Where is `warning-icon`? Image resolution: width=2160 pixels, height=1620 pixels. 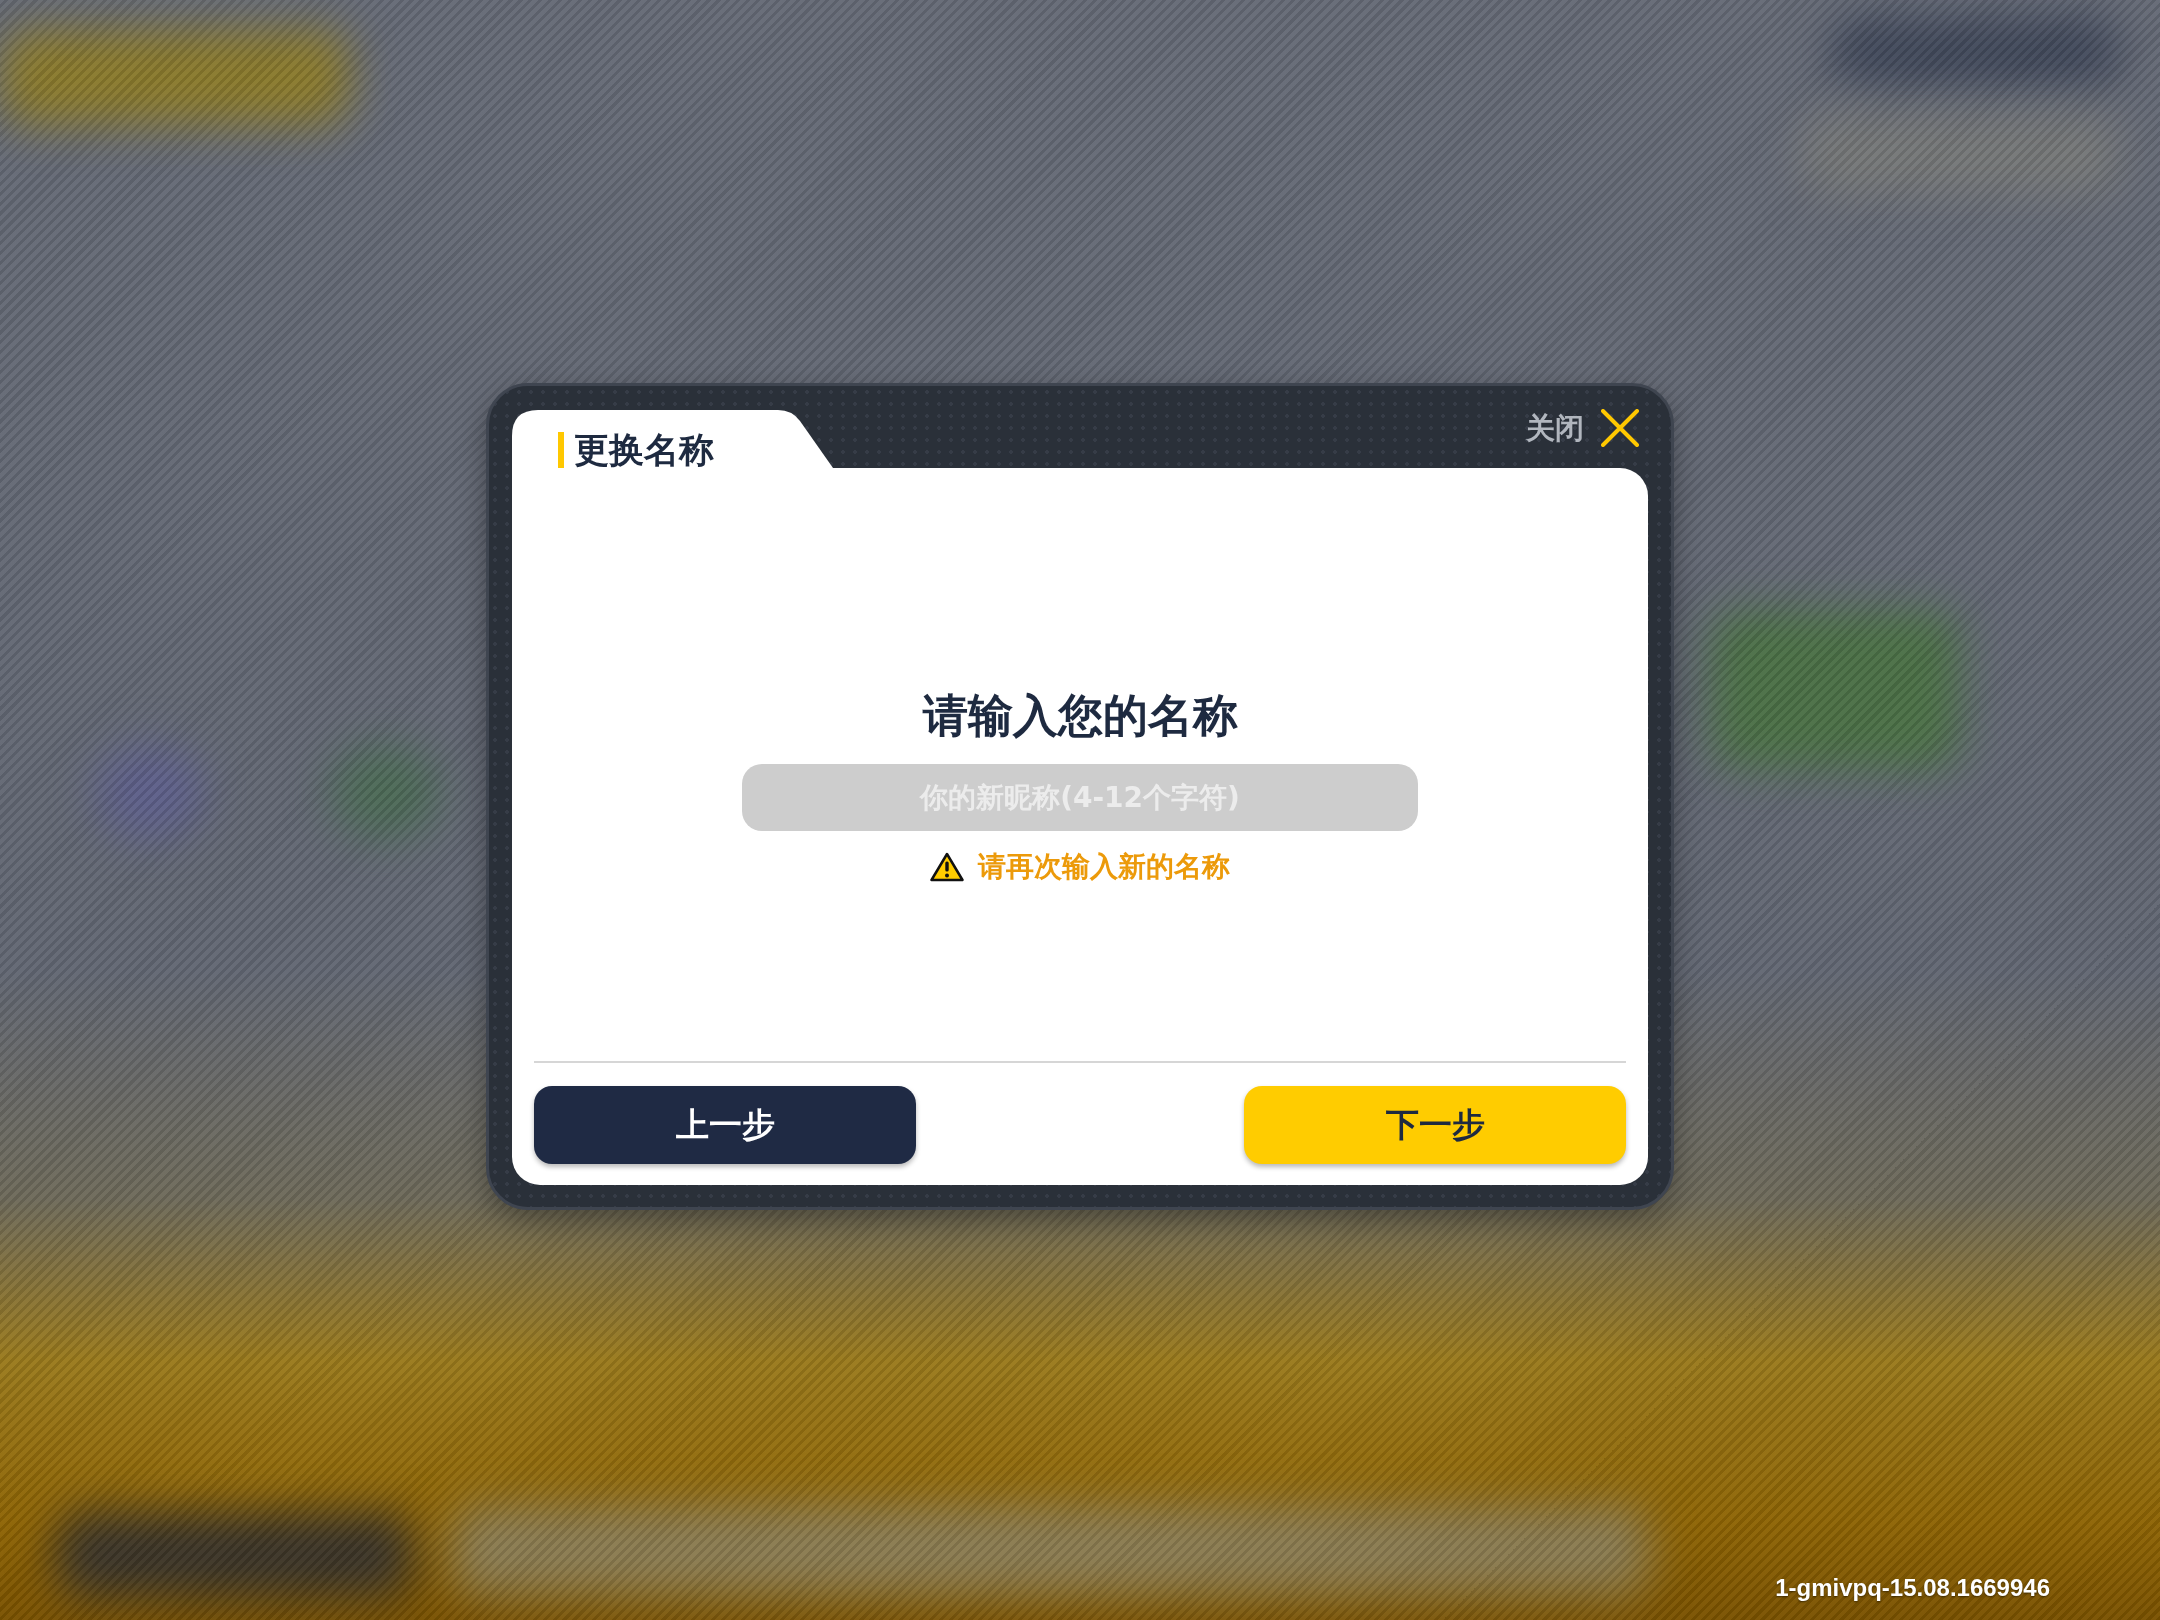 warning-icon is located at coordinates (947, 867).